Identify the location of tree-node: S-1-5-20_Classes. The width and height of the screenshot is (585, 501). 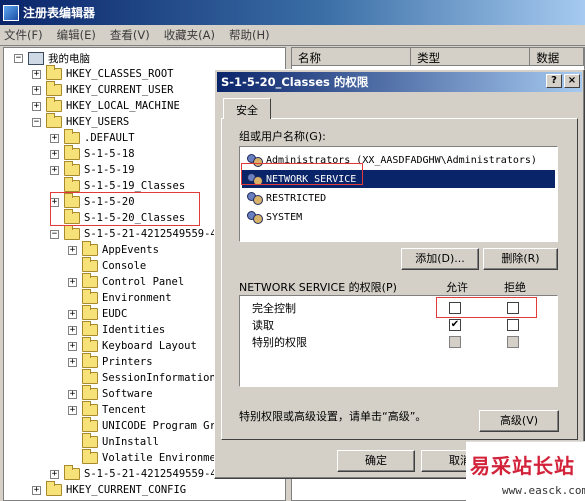
(117, 217).